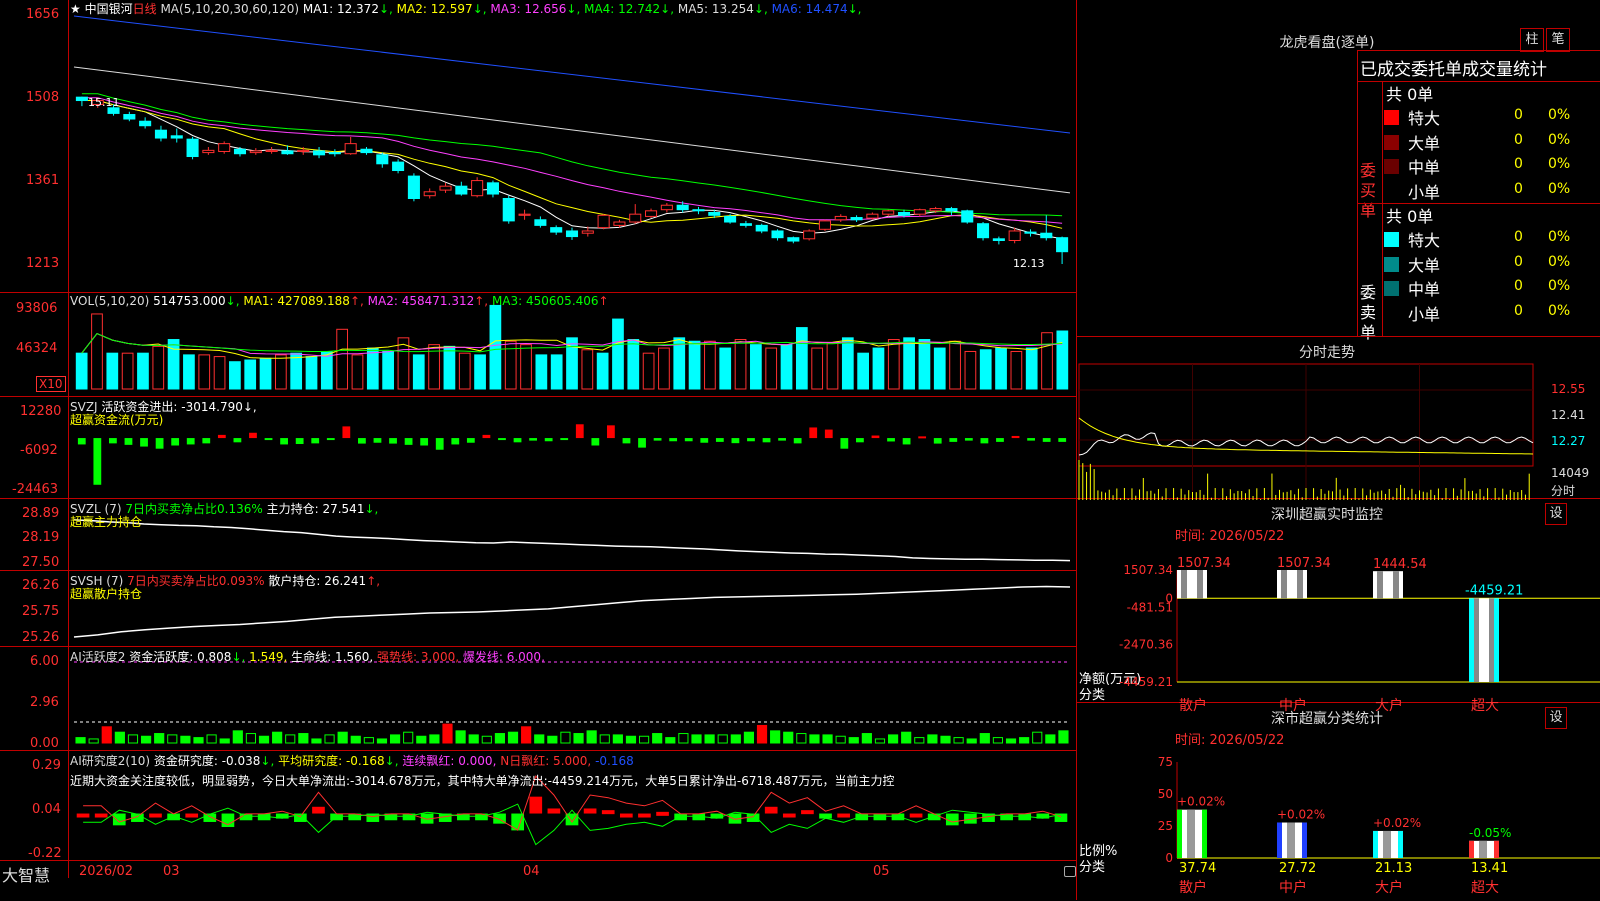  I want to click on ai-research-text4: N日飘红: 5.000,, so click(546, 761).